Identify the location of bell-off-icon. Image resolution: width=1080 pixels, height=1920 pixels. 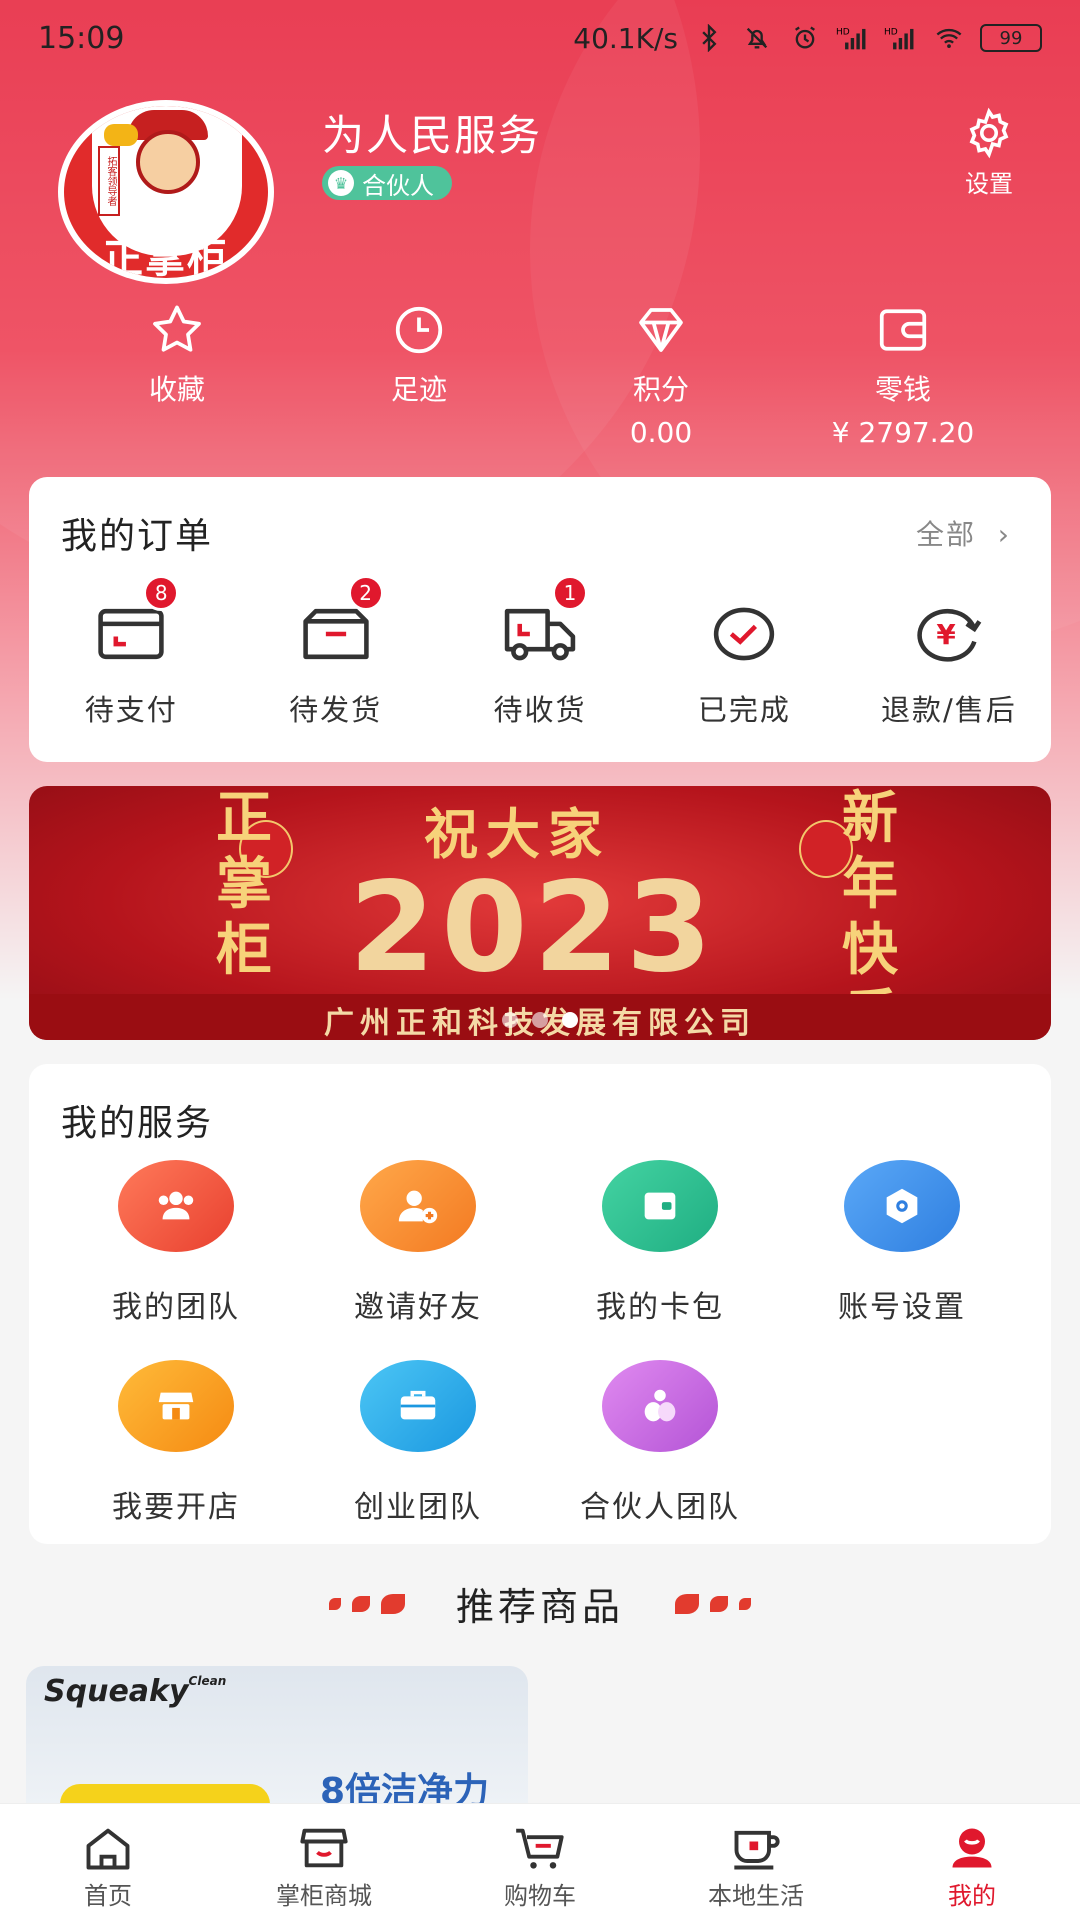
(757, 38).